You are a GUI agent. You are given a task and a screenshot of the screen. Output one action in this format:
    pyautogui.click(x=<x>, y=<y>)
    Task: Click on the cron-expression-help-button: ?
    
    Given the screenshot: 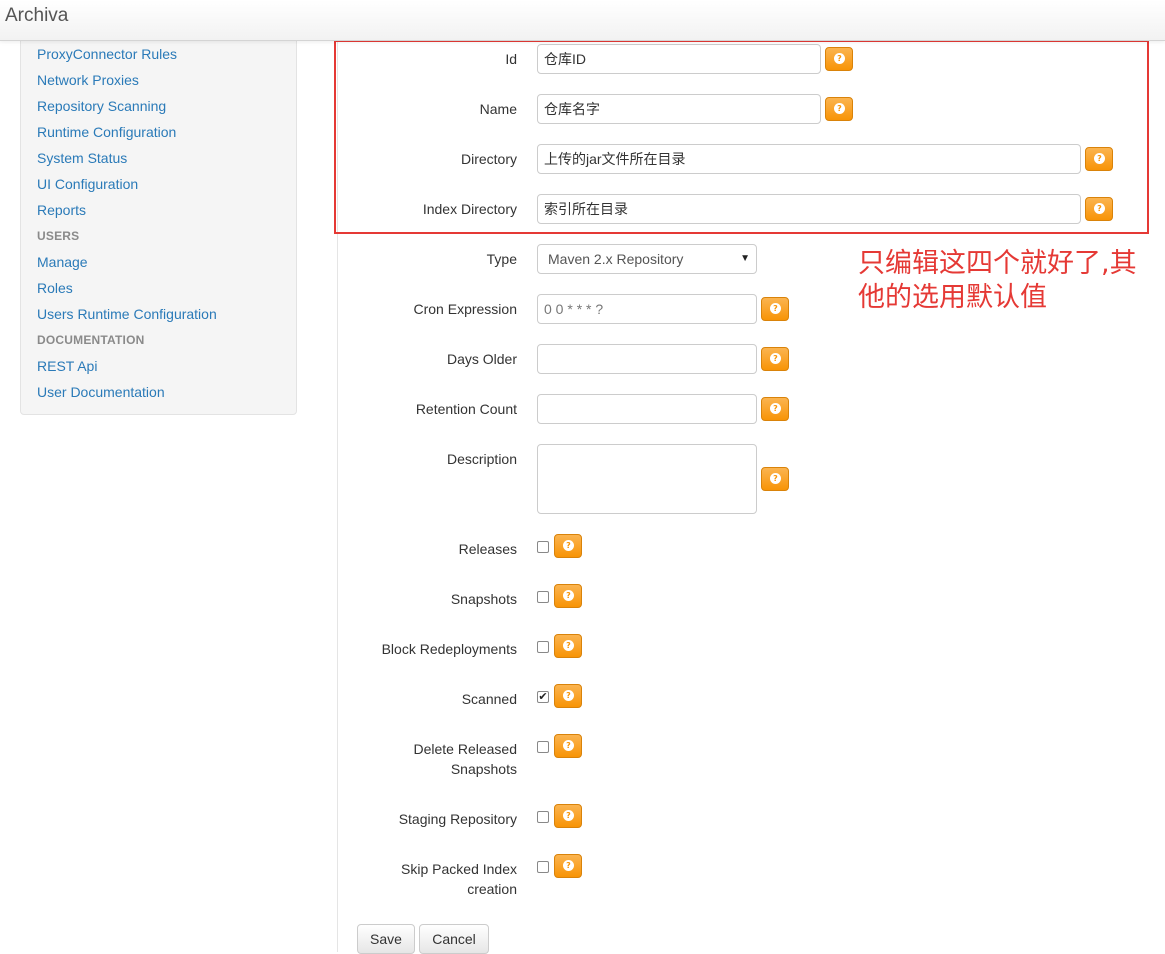 What is the action you would take?
    pyautogui.click(x=775, y=309)
    